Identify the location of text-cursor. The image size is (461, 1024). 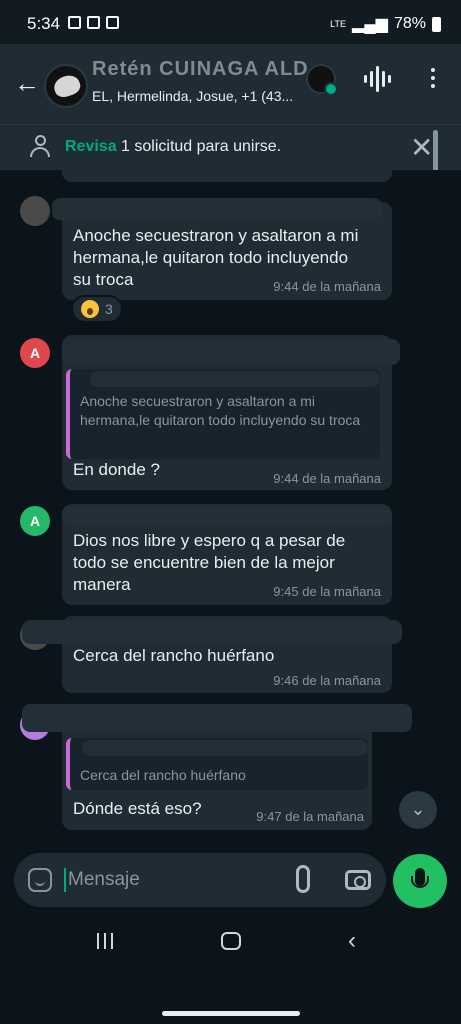
(65, 880).